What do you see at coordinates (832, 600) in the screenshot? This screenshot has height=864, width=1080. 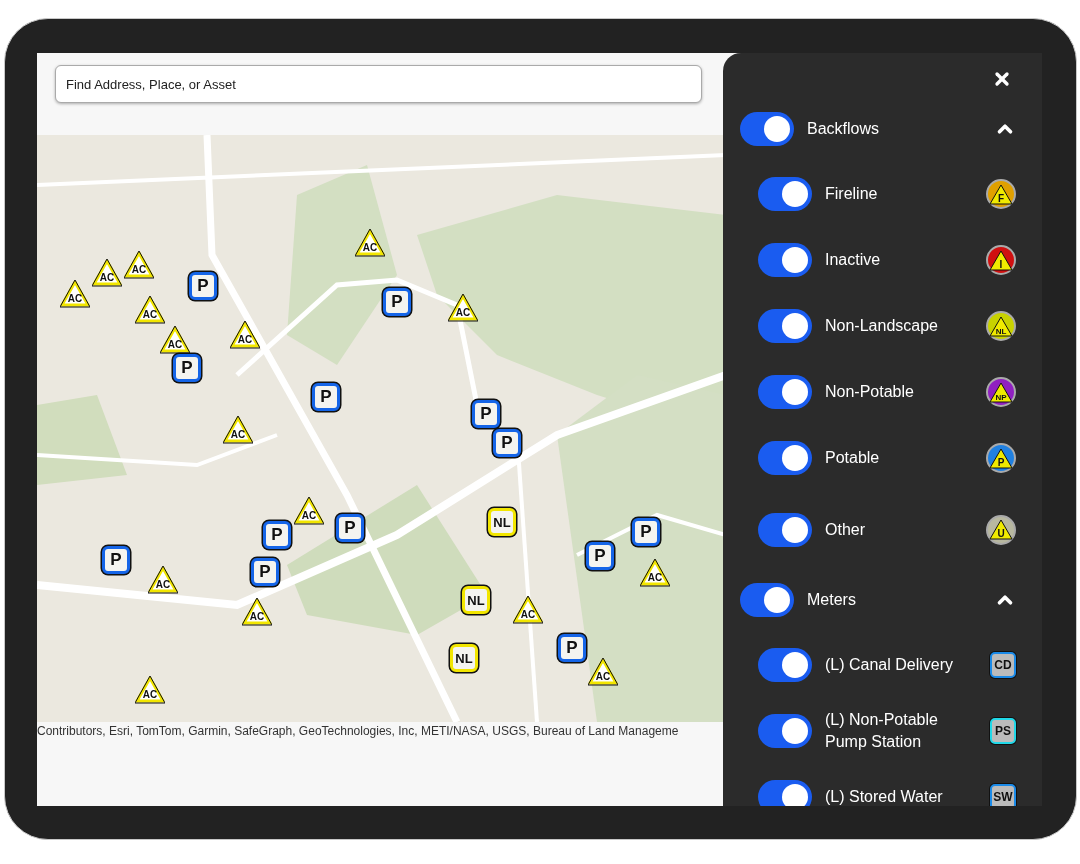 I see `group-label: Meters` at bounding box center [832, 600].